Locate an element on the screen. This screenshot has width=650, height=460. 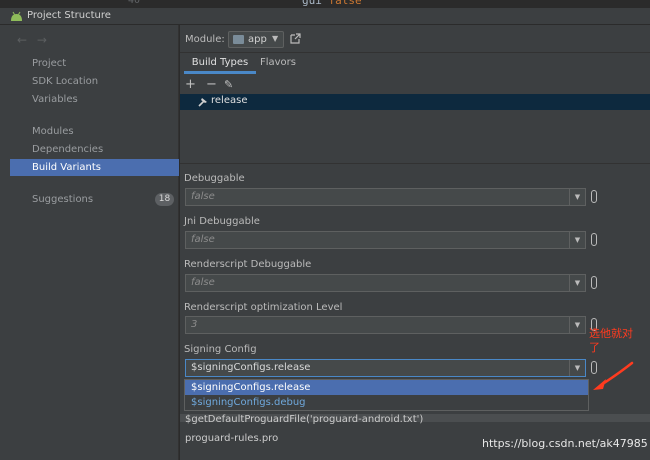
hammer-icon is located at coordinates (202, 102).